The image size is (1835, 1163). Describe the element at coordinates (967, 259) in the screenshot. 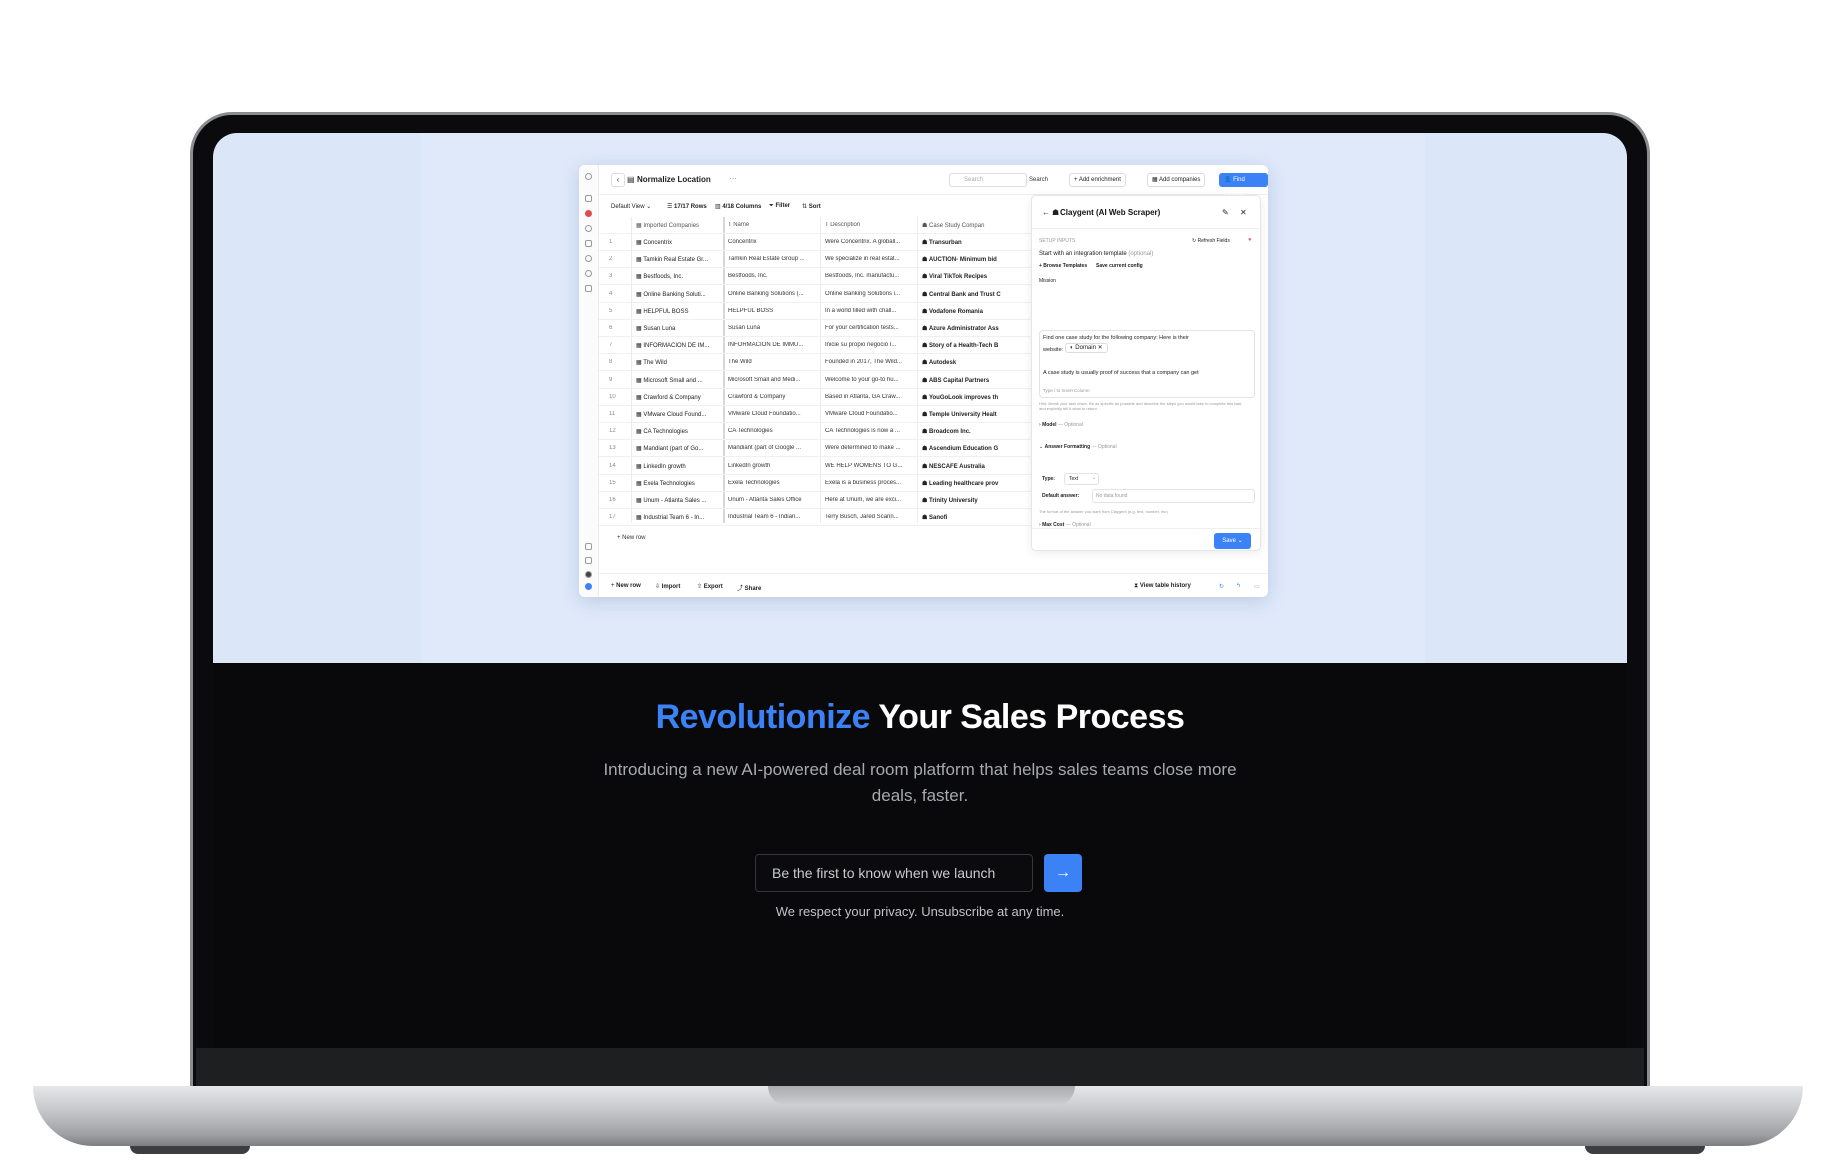

I see `cell-case-study: ☗ AUCTION- Minimum bid` at that location.